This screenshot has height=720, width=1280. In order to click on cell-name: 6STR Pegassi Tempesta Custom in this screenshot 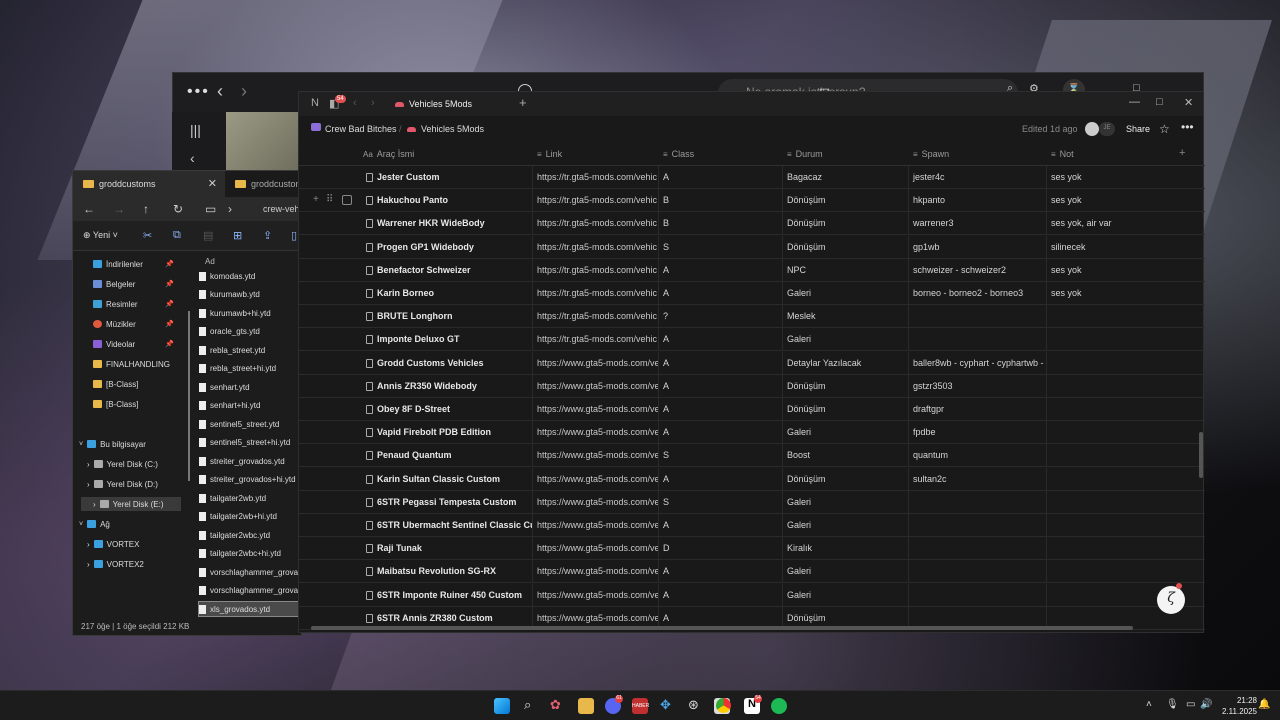, I will do `click(447, 502)`.